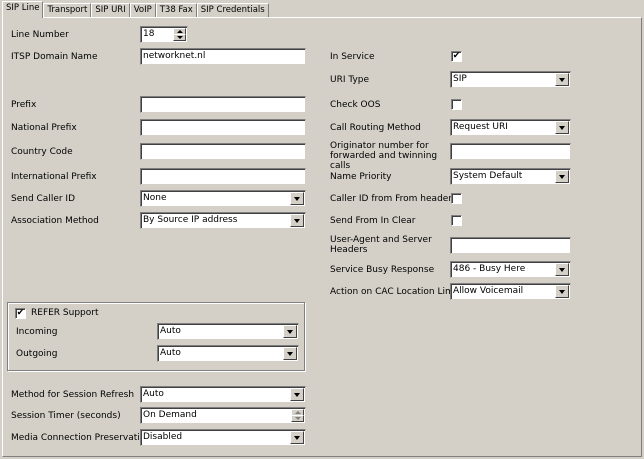  Describe the element at coordinates (24, 105) in the screenshot. I see `prefix-label: Prefix` at that location.